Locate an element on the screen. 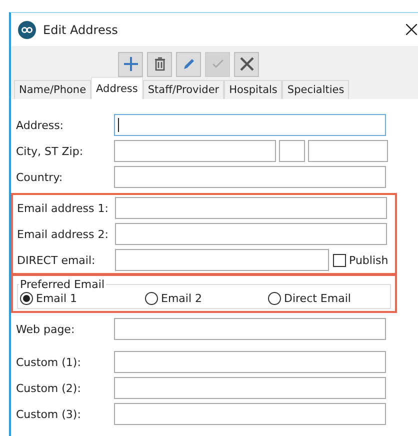 This screenshot has height=436, width=418. radio-option: Email 2 is located at coordinates (206, 298).